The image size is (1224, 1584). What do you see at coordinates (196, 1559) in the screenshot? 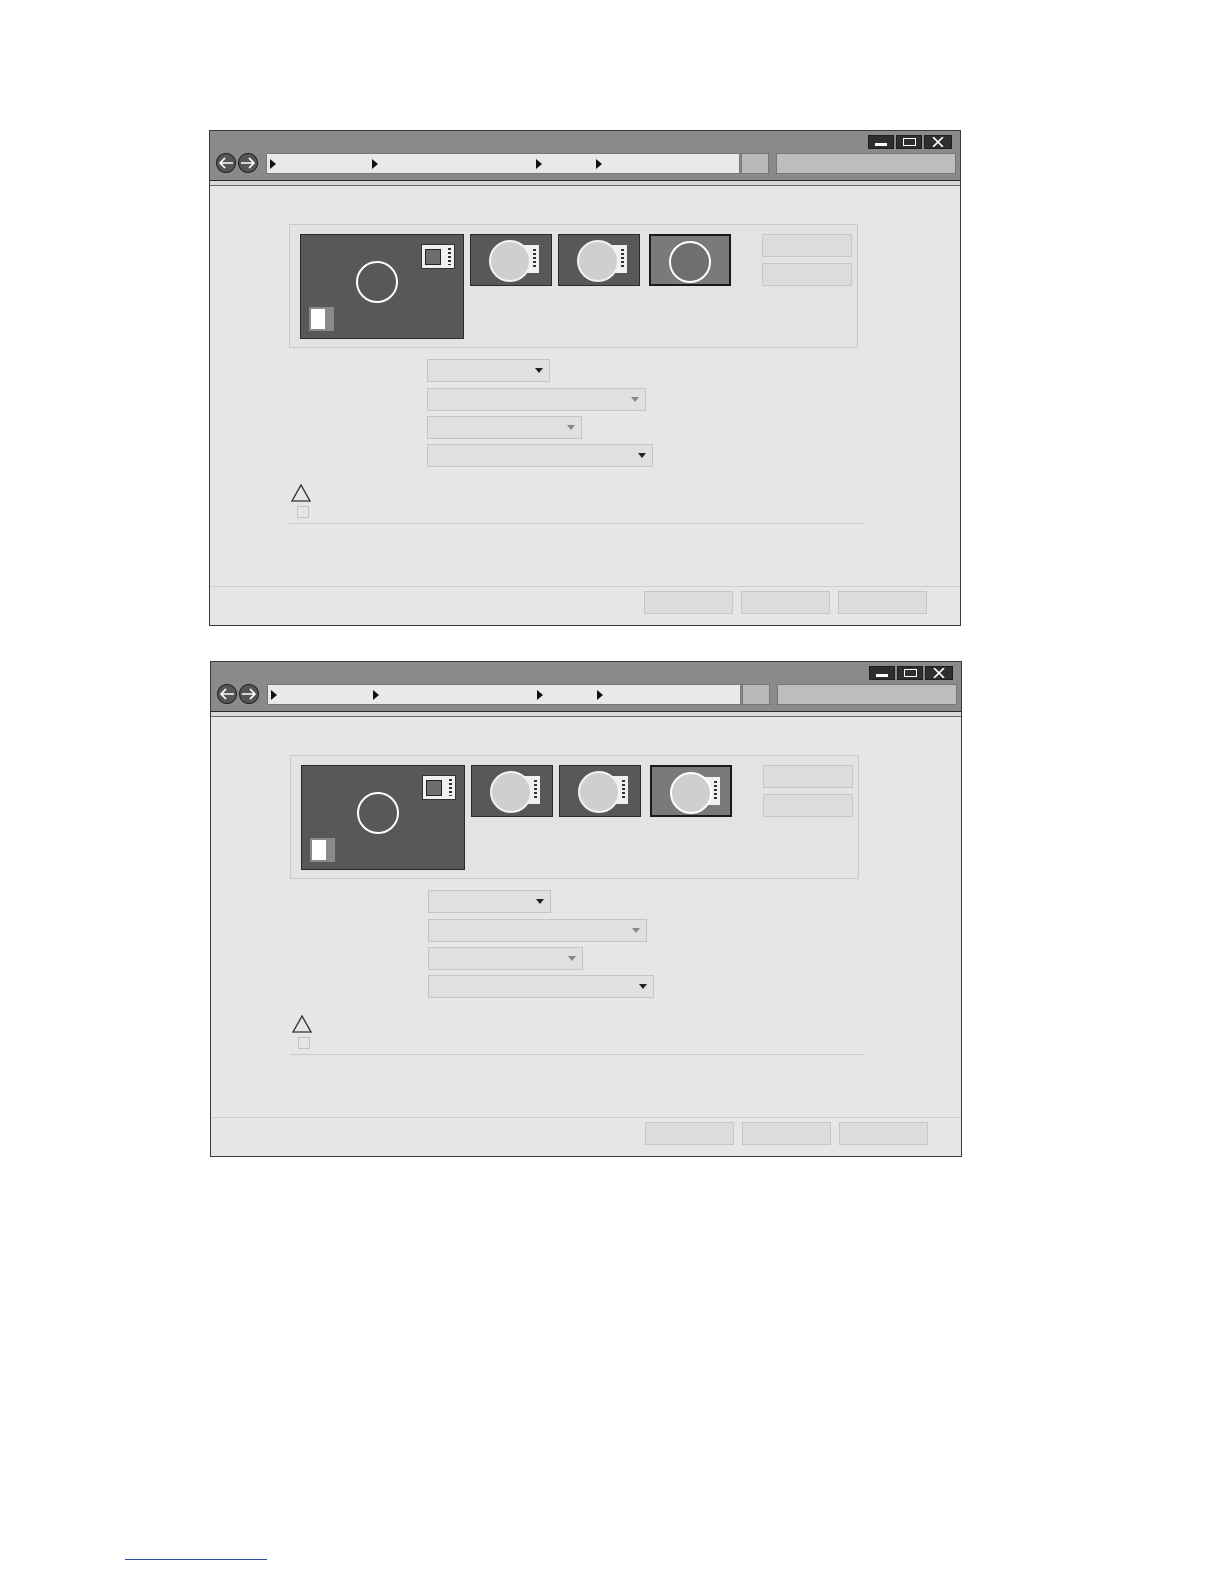
I see `footnote-rule` at bounding box center [196, 1559].